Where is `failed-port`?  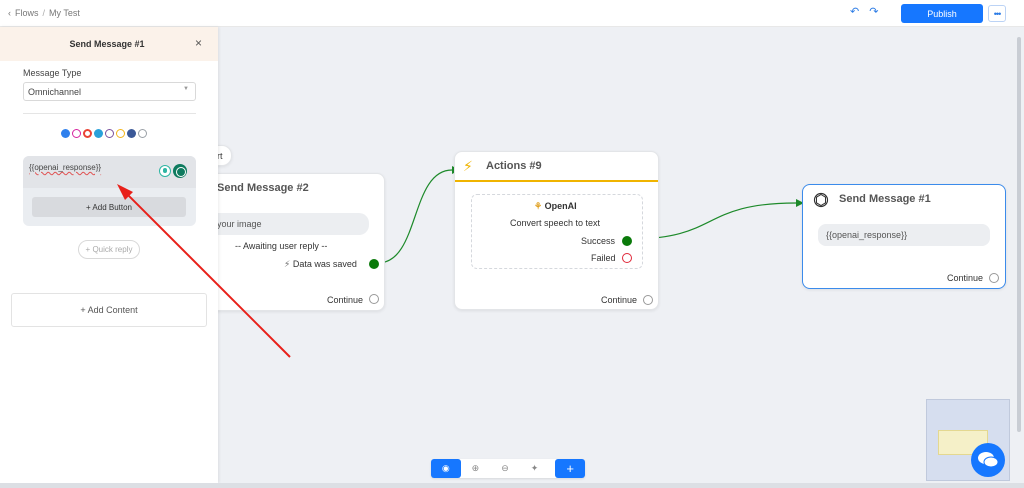 failed-port is located at coordinates (627, 258).